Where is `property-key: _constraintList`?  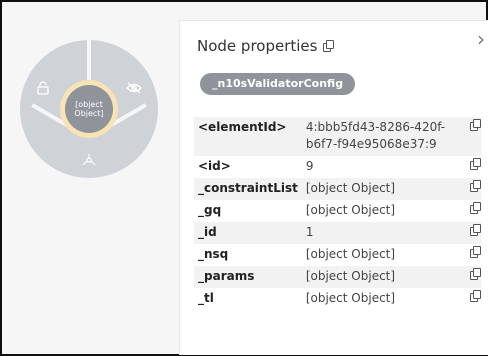
property-key: _constraintList is located at coordinates (248, 189).